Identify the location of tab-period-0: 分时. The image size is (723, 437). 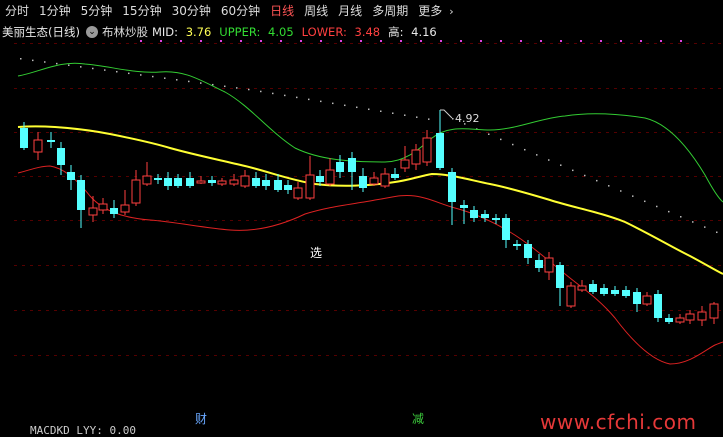
(17, 11).